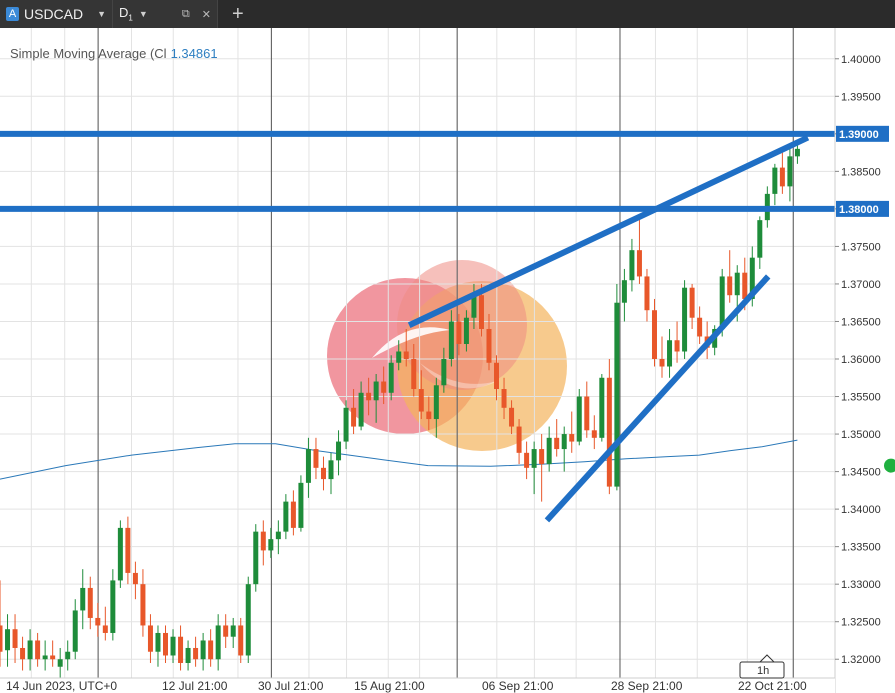  Describe the element at coordinates (56, 14) in the screenshot. I see `symbol-selector: A USDCAD ▼` at that location.